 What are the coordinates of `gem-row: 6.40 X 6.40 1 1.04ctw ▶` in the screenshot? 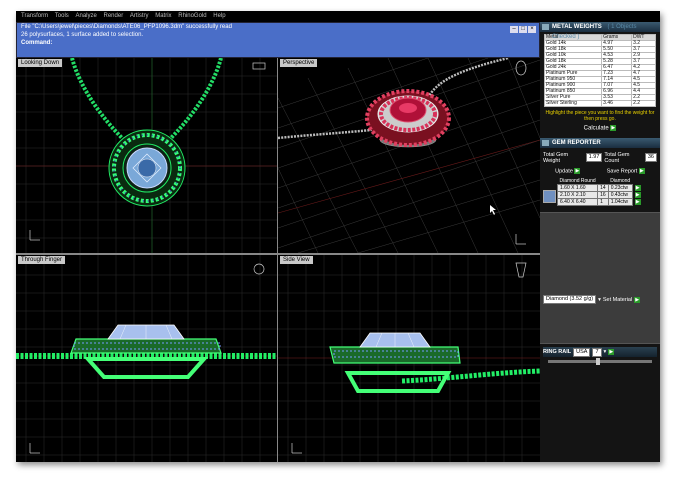 It's located at (600, 202).